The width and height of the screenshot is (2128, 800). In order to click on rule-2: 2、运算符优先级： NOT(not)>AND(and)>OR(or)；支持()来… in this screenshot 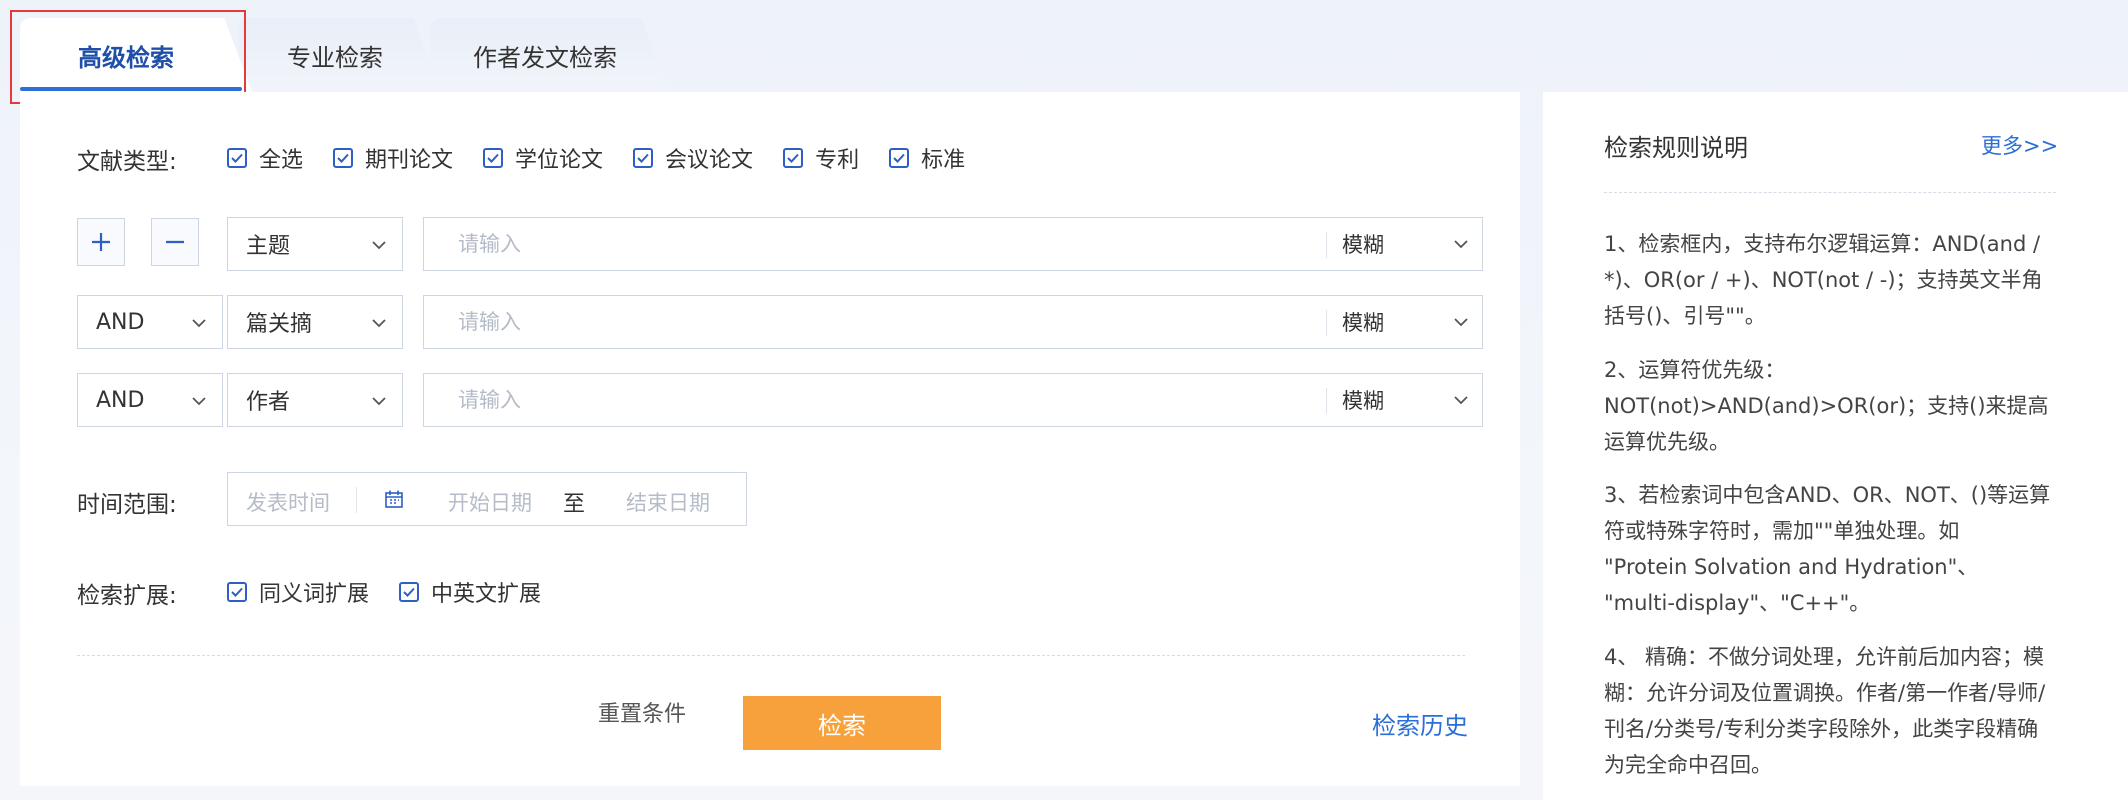, I will do `click(1834, 406)`.